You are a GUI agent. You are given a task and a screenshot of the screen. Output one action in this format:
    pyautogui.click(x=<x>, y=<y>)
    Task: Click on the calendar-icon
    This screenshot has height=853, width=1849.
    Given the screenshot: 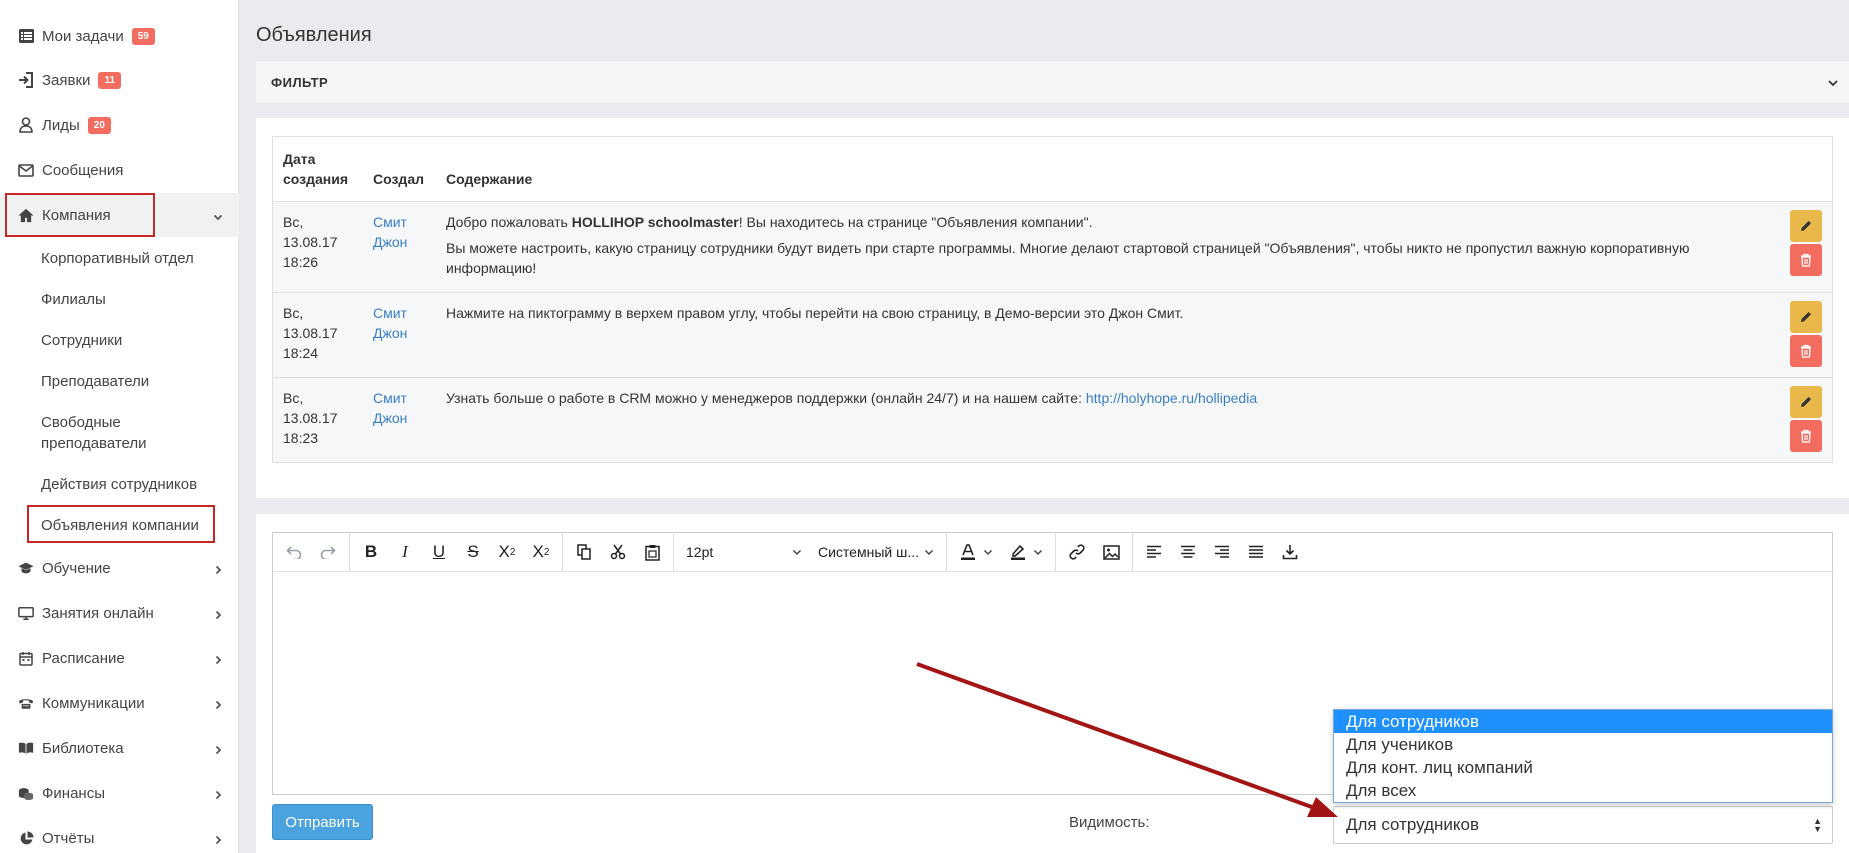 What is the action you would take?
    pyautogui.click(x=26, y=658)
    